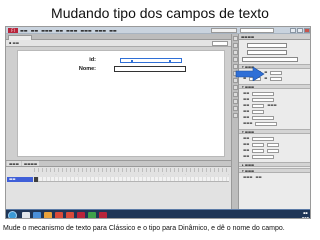 The width and height of the screenshot is (320, 240). What do you see at coordinates (131, 179) in the screenshot?
I see `layer-frames` at bounding box center [131, 179].